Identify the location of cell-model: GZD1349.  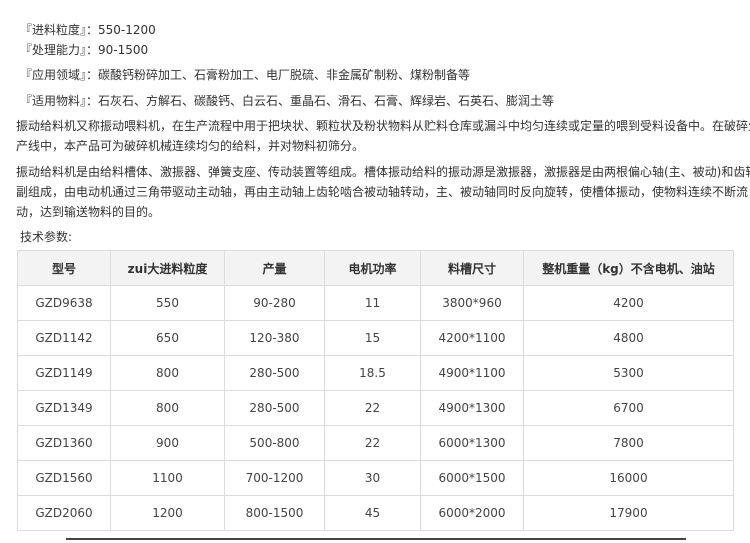
(64, 408).